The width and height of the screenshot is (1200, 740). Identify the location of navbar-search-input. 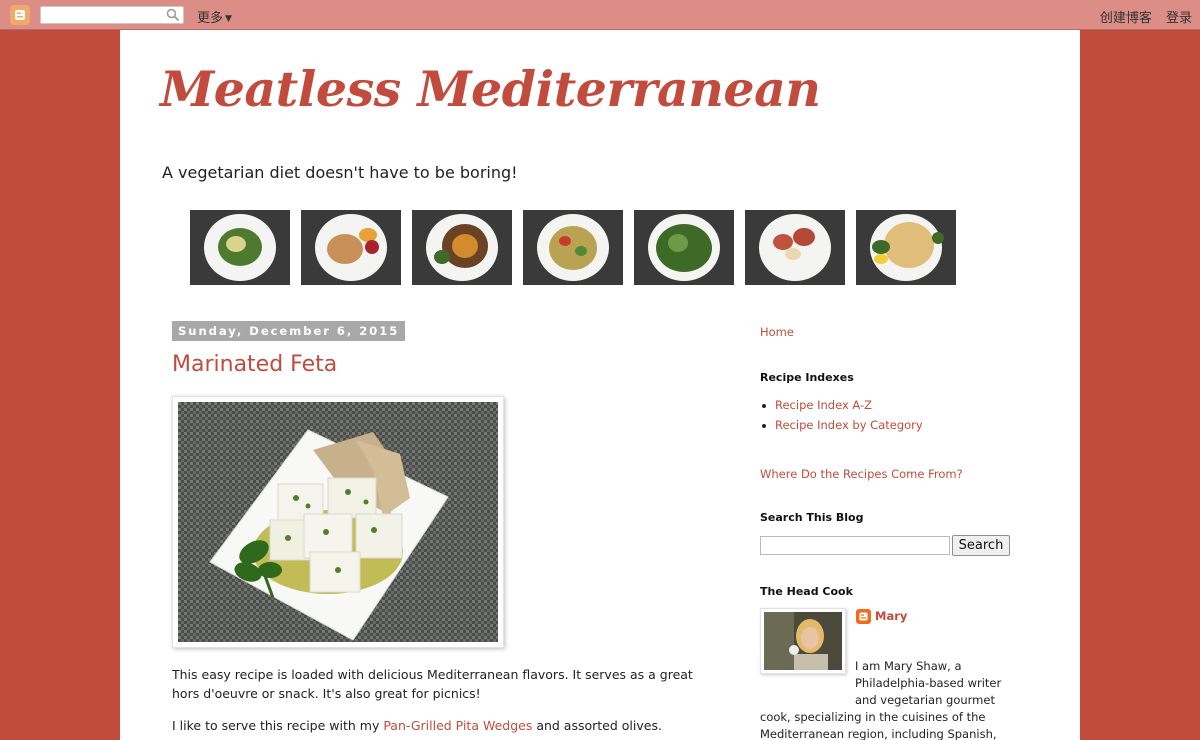
(112, 15).